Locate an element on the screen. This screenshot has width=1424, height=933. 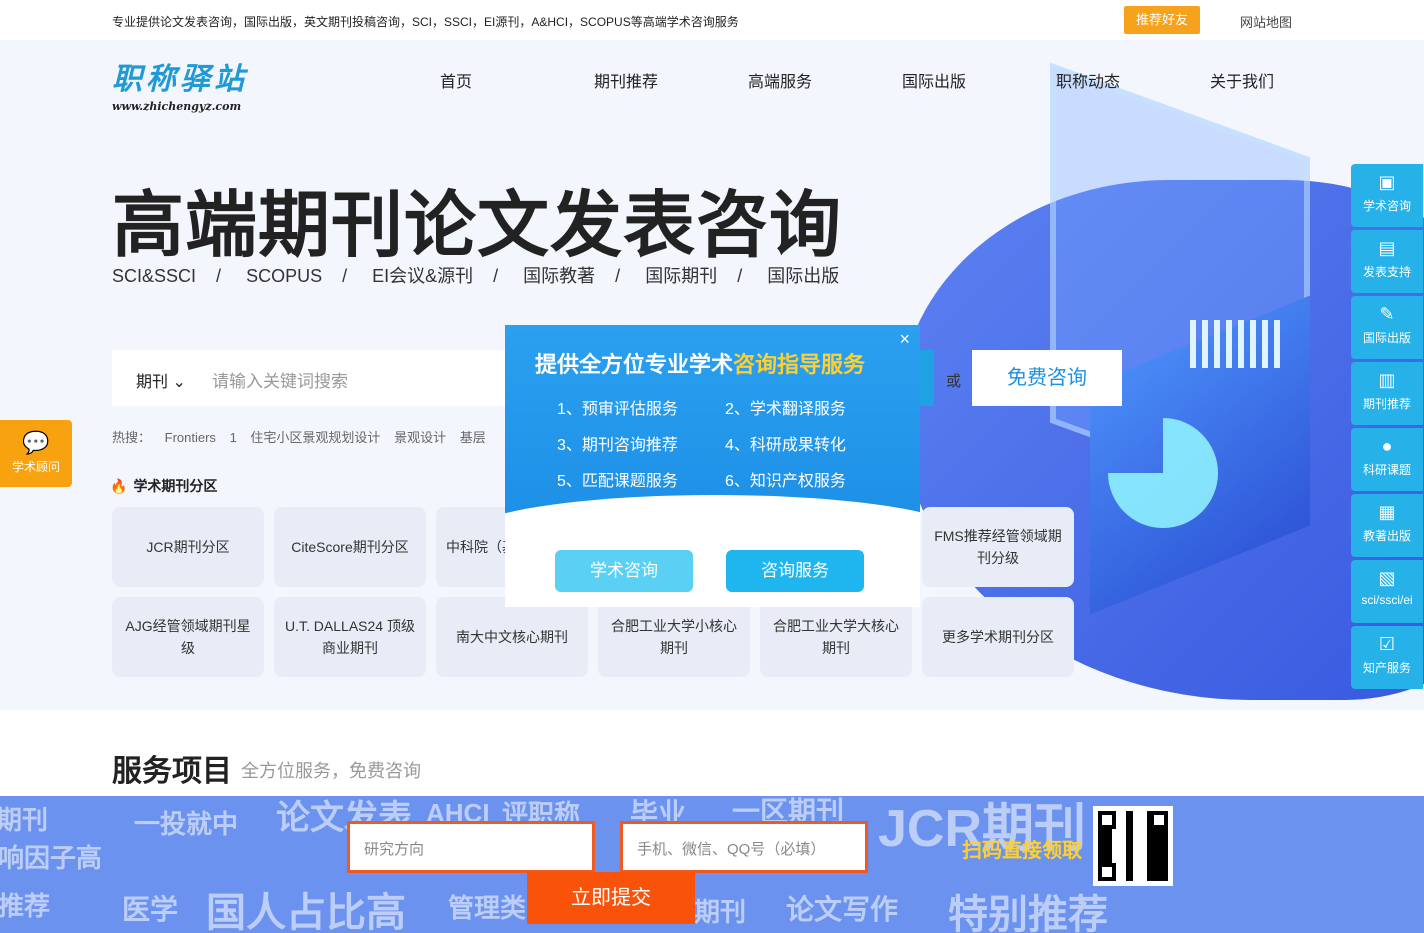
side-item-ip-service: ☑ 知产服务 is located at coordinates (1387, 657).